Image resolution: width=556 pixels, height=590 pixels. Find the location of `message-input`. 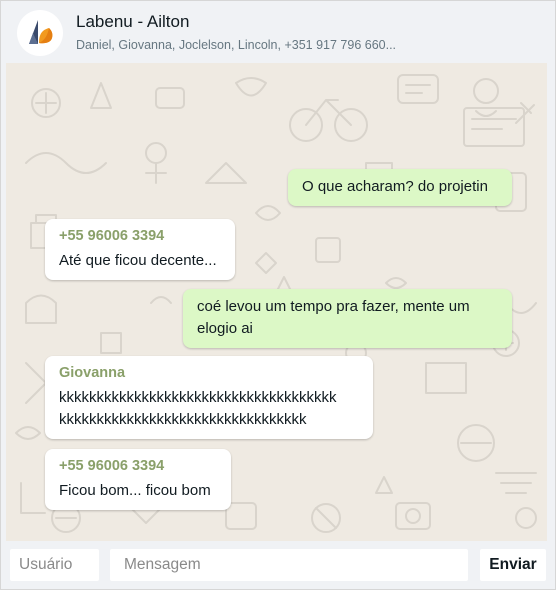

message-input is located at coordinates (289, 565).